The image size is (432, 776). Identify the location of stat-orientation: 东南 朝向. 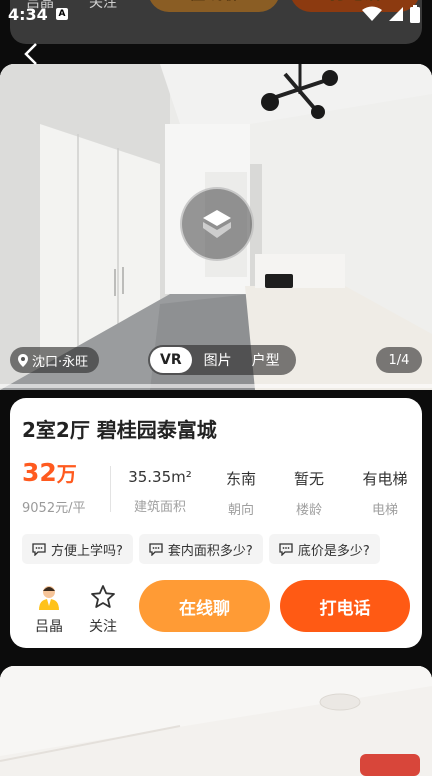
(241, 493).